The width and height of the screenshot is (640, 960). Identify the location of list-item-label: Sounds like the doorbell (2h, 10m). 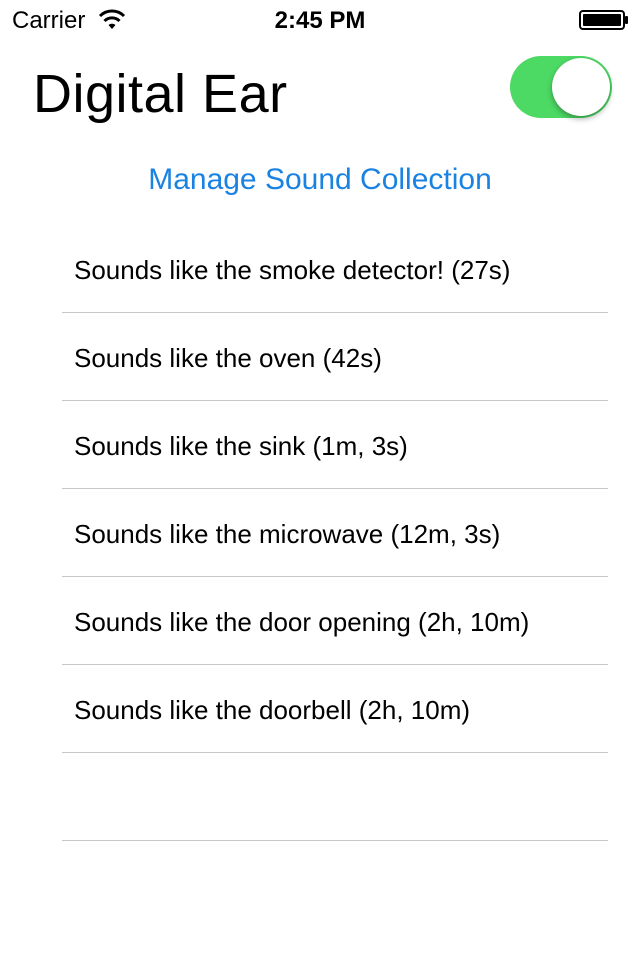
(272, 710).